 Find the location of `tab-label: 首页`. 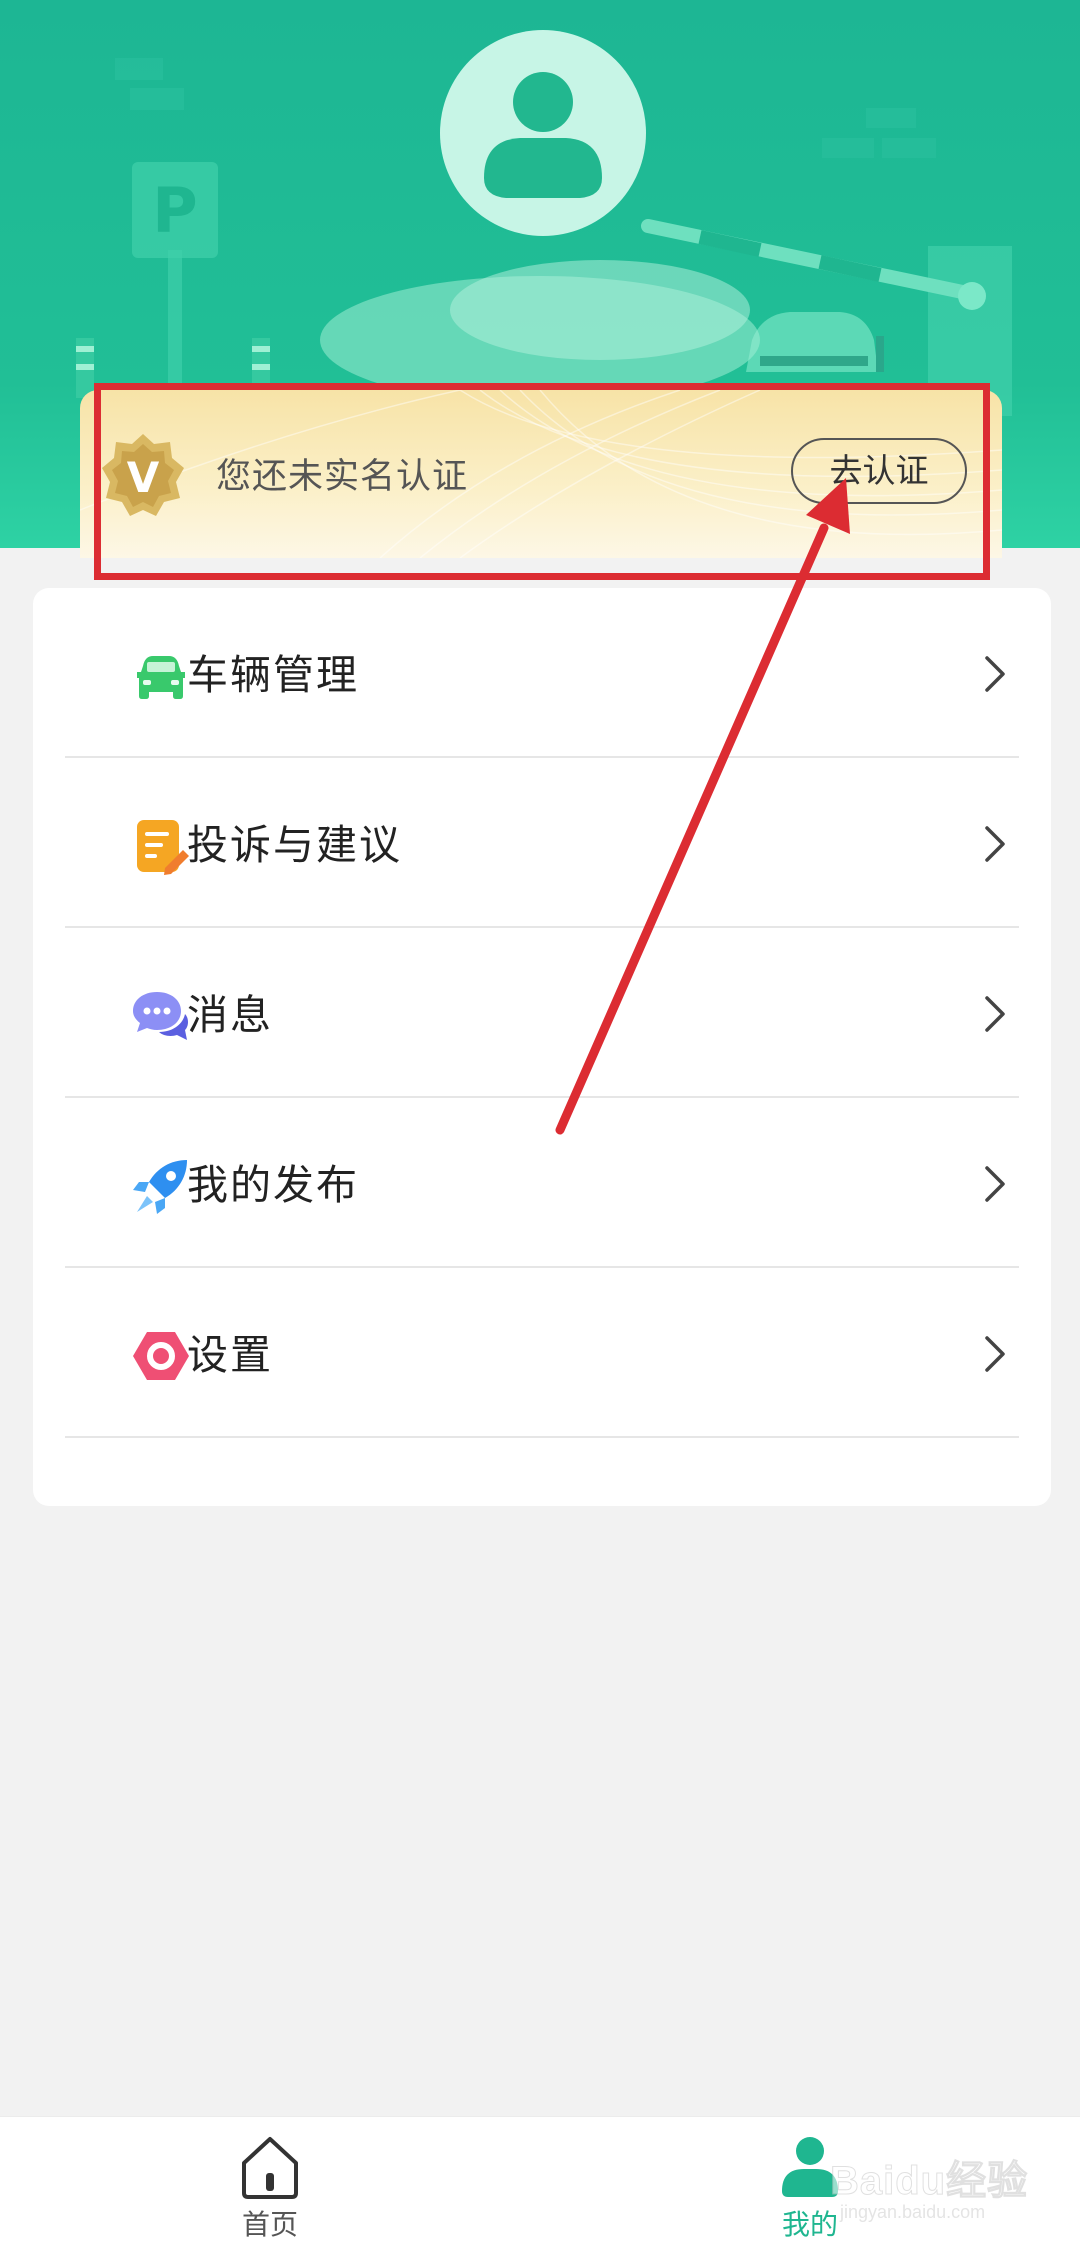

tab-label: 首页 is located at coordinates (269, 2224).